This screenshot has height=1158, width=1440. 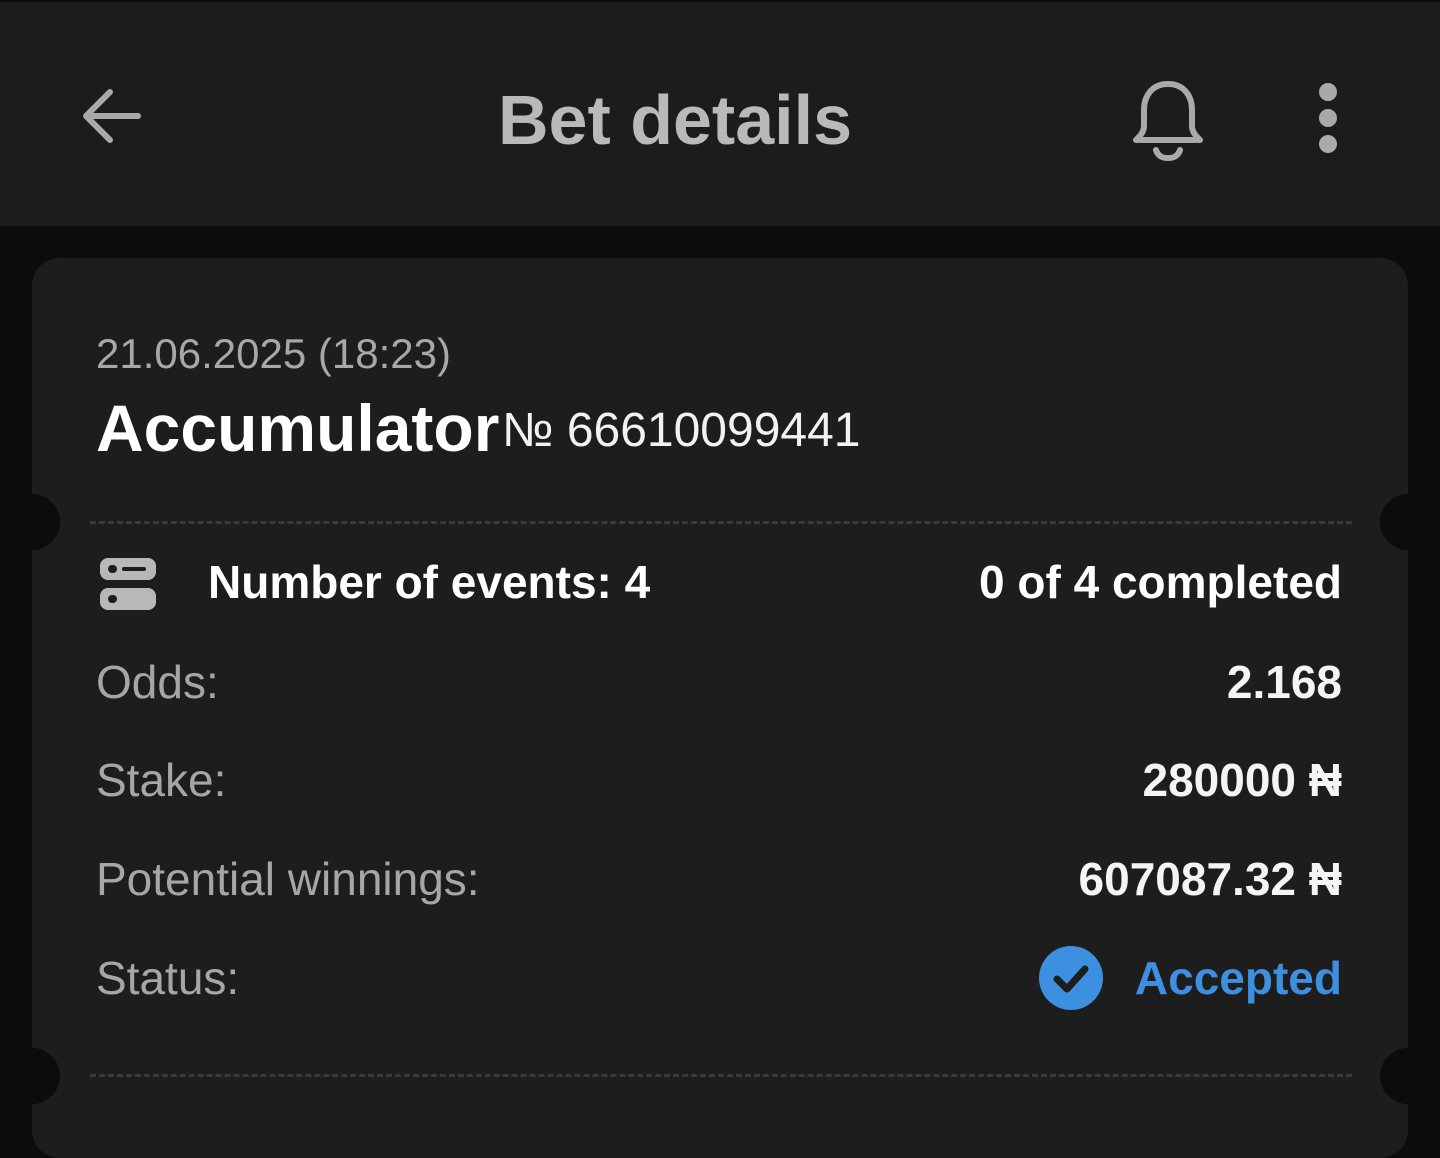 I want to click on ticket-notch-right-bottom, so click(x=1394, y=1076).